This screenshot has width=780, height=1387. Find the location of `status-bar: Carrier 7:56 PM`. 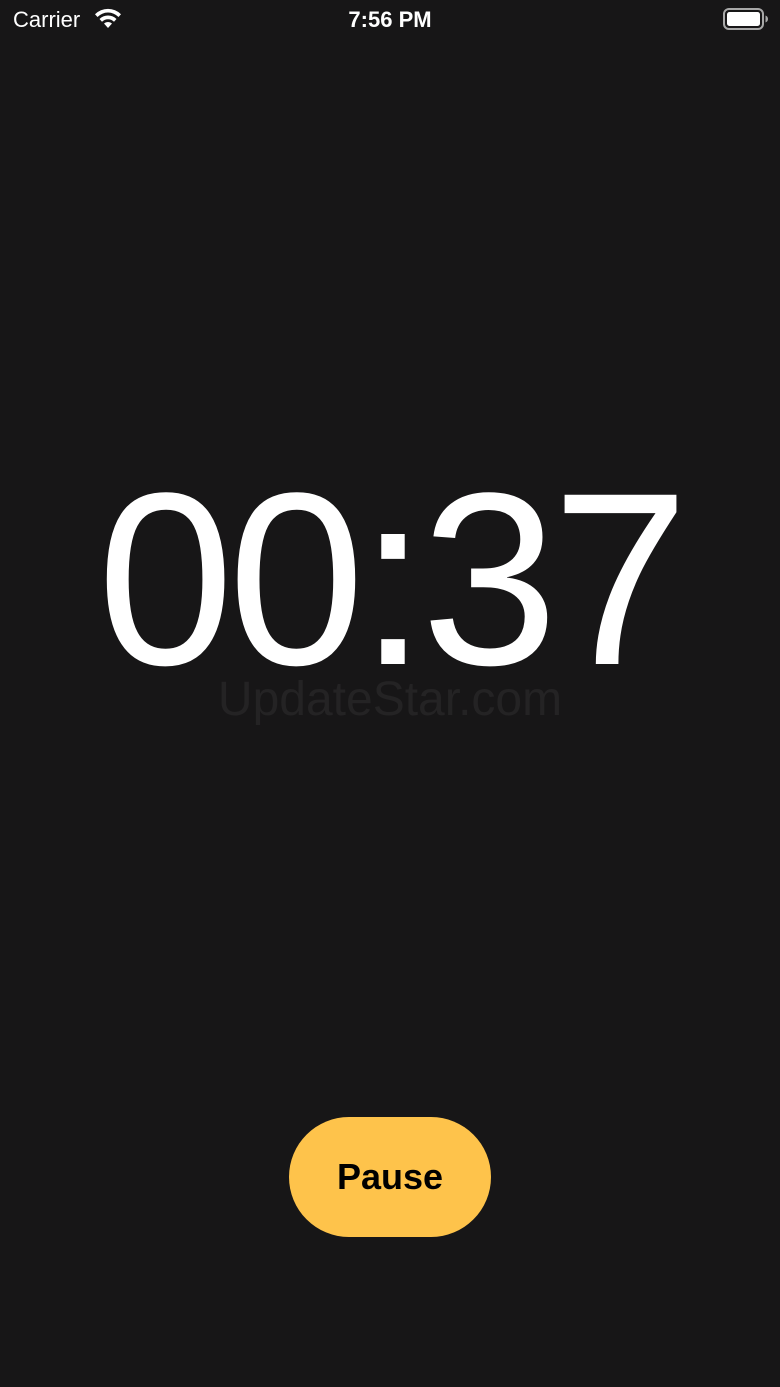

status-bar: Carrier 7:56 PM is located at coordinates (390, 20).